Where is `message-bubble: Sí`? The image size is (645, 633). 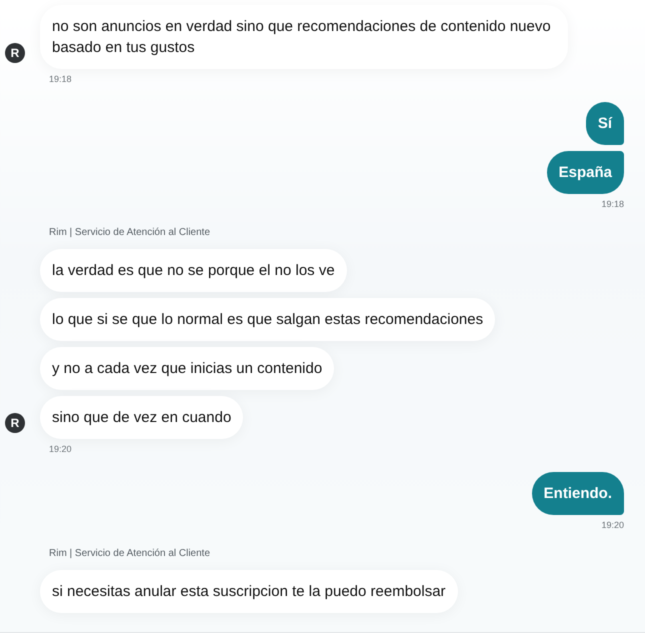 message-bubble: Sí is located at coordinates (605, 123).